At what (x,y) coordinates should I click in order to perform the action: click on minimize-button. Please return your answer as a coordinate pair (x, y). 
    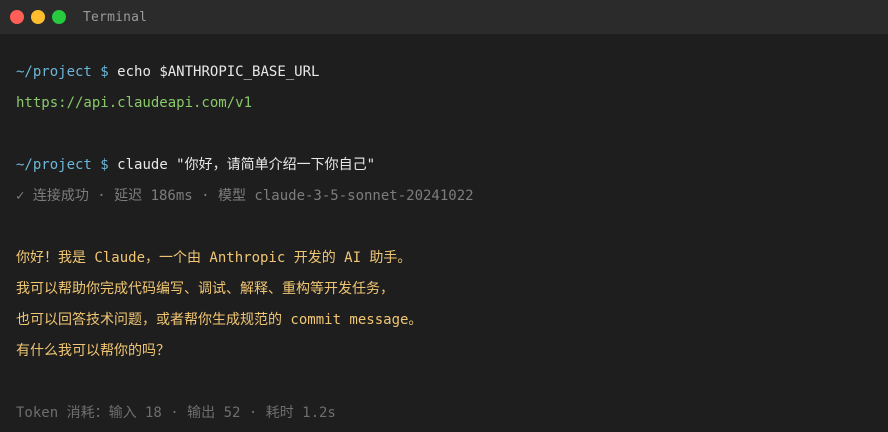
    Looking at the image, I should click on (38, 17).